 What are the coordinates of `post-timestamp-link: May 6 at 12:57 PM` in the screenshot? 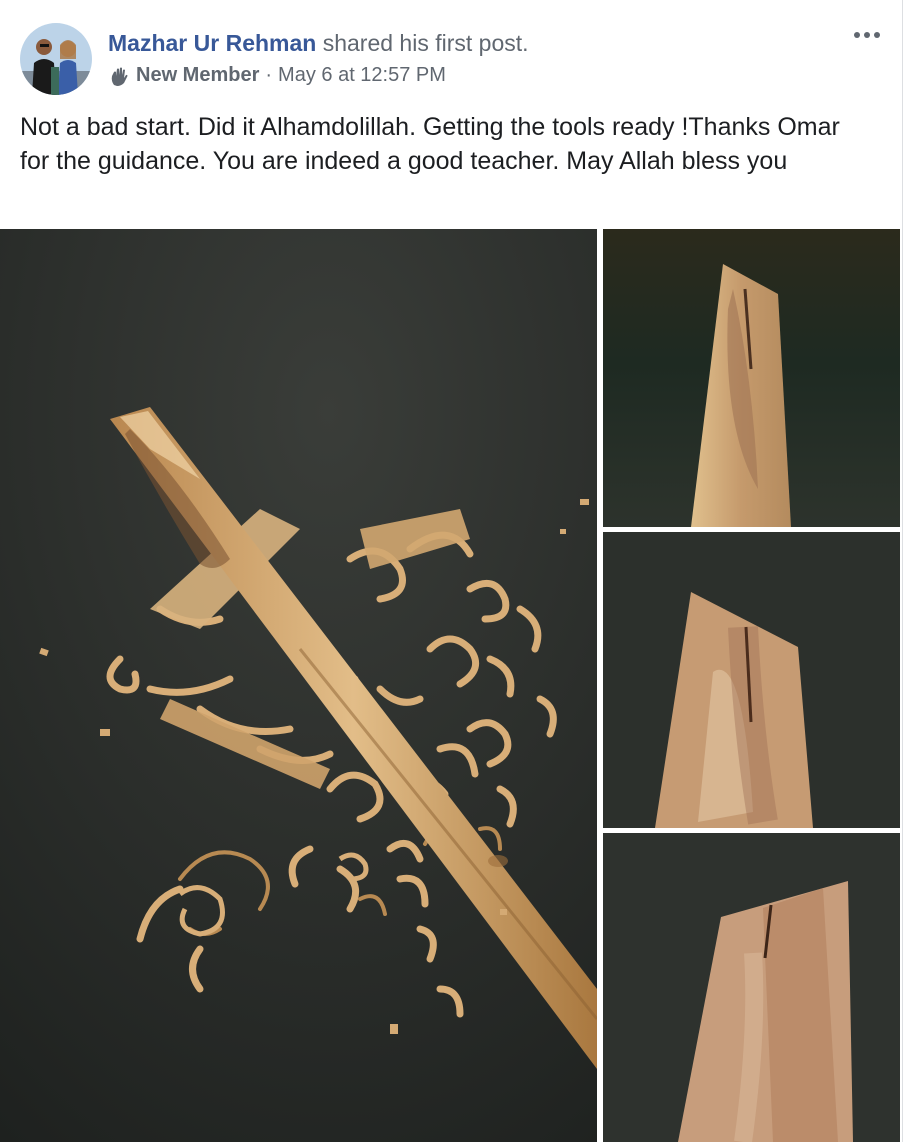 It's located at (362, 75).